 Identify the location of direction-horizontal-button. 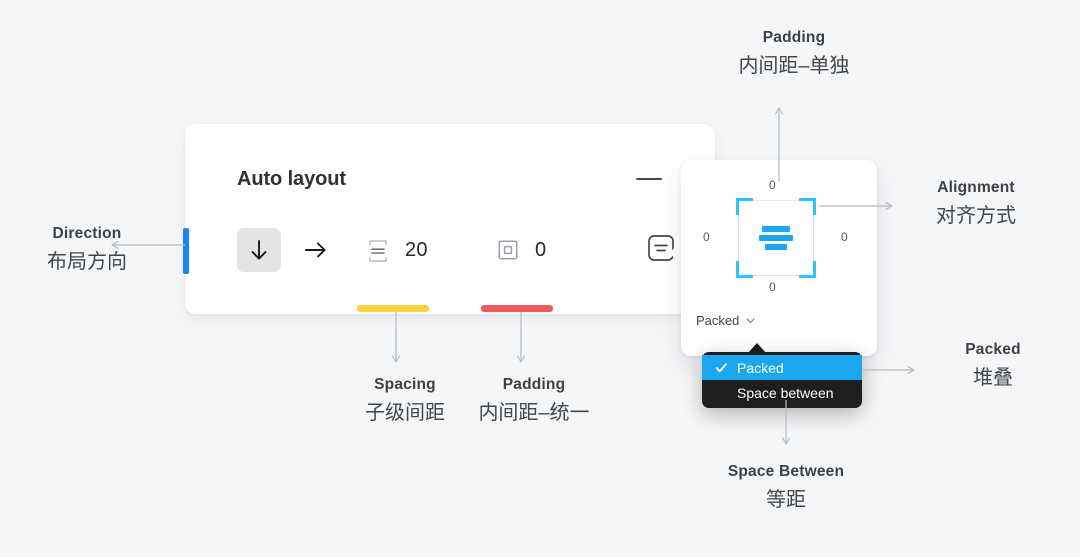
(316, 250).